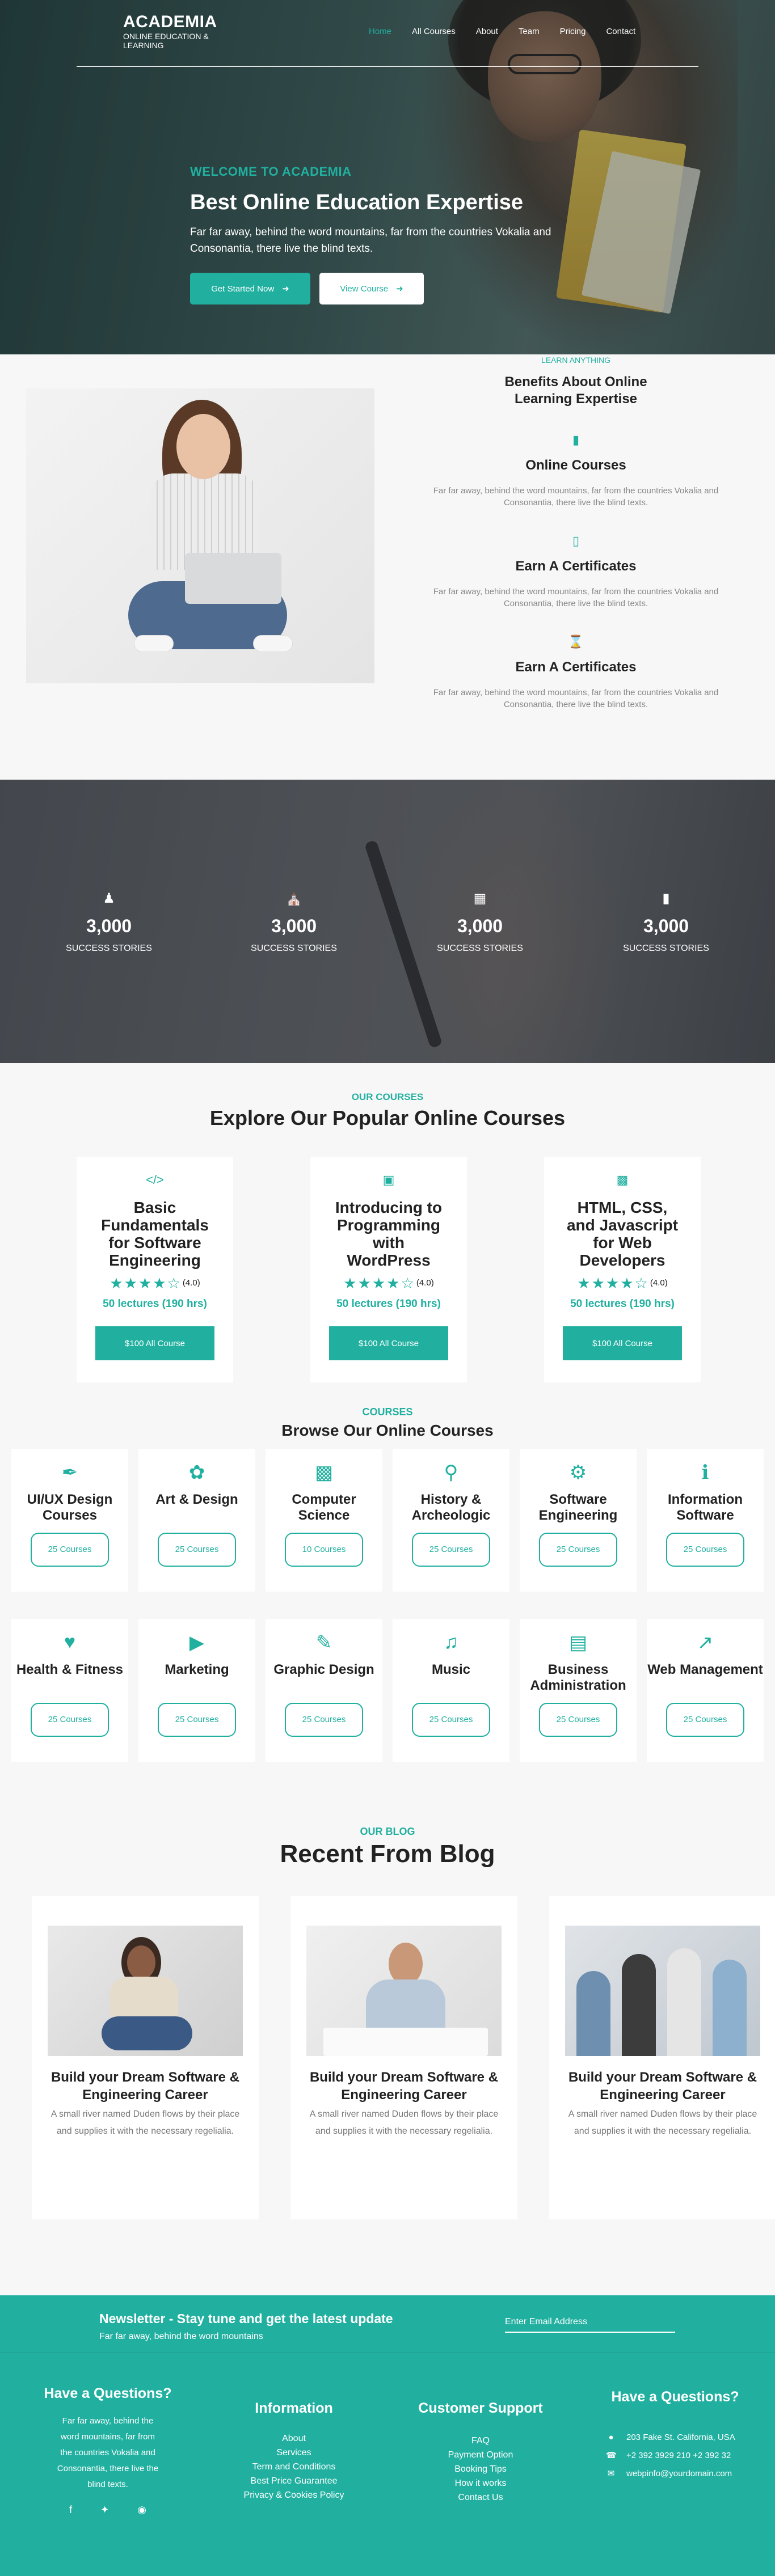 This screenshot has height=2576, width=775. Describe the element at coordinates (387, 1412) in the screenshot. I see `browse-kicker: COURSES` at that location.